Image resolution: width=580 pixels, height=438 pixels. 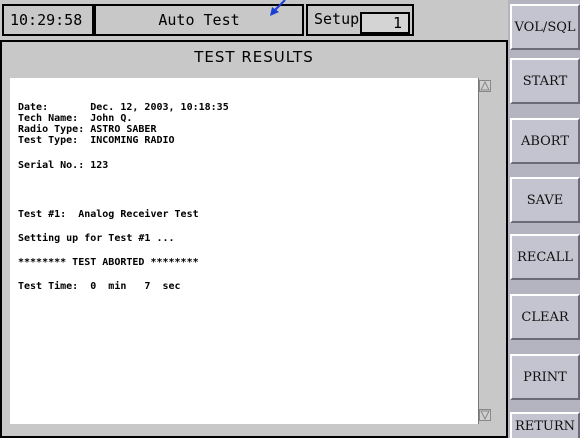 I want to click on save-button: SAVE, so click(x=545, y=200).